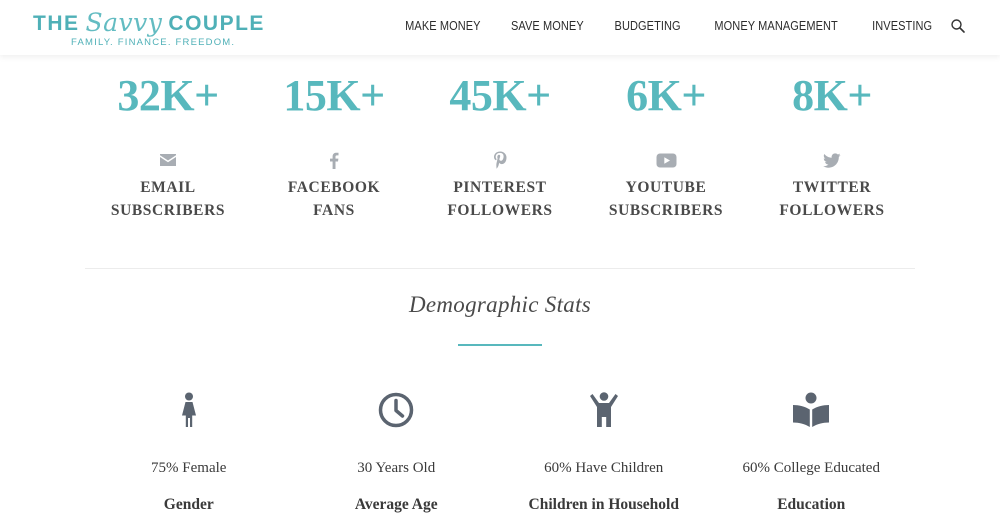 This screenshot has width=1000, height=525. Describe the element at coordinates (334, 210) in the screenshot. I see `stat-label-line2: FANS` at that location.